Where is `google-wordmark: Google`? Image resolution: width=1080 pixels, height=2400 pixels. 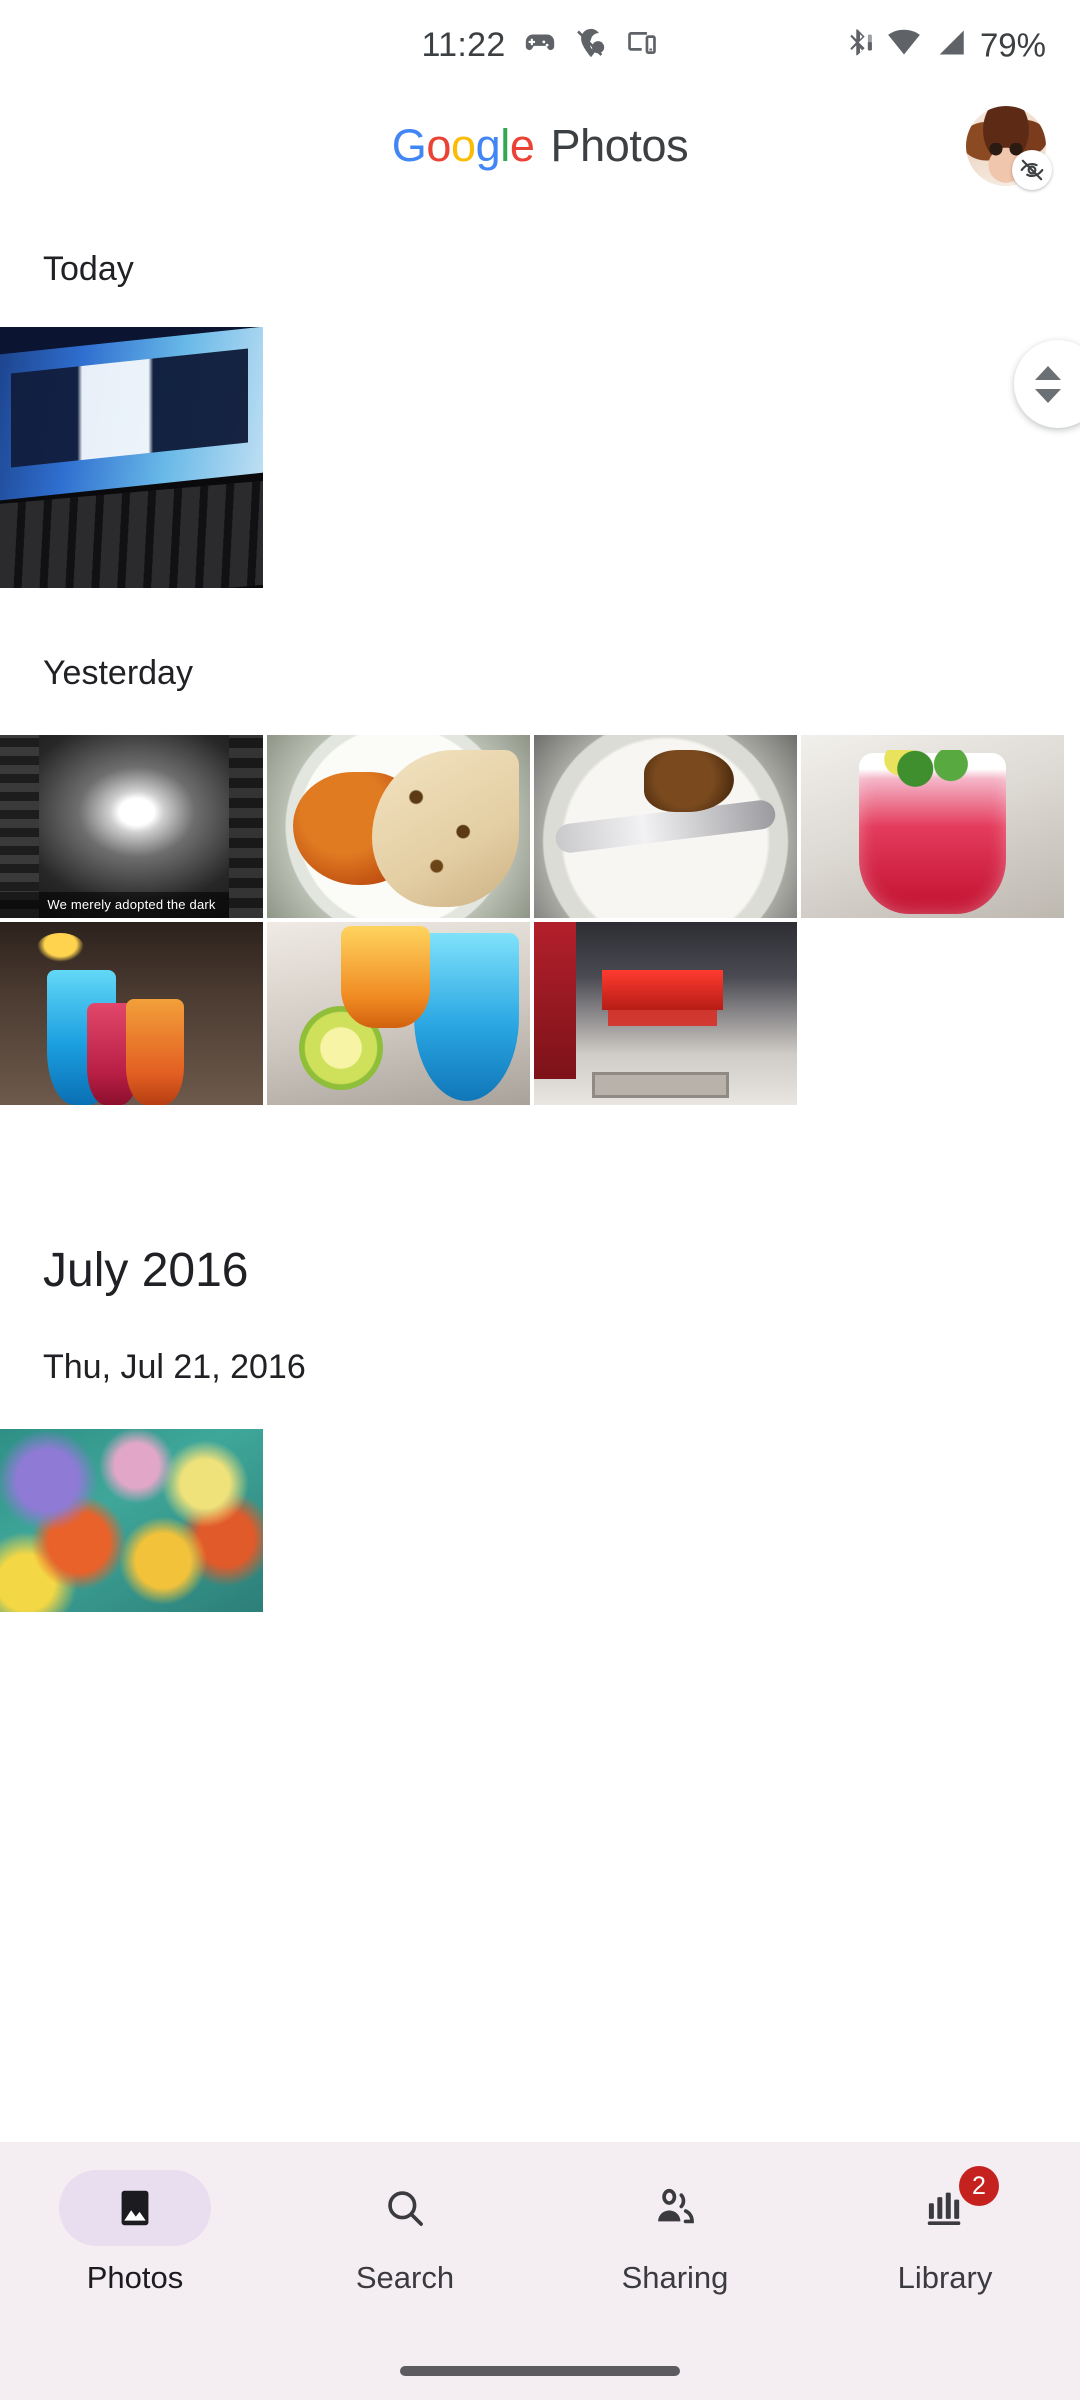 google-wordmark: Google is located at coordinates (463, 146).